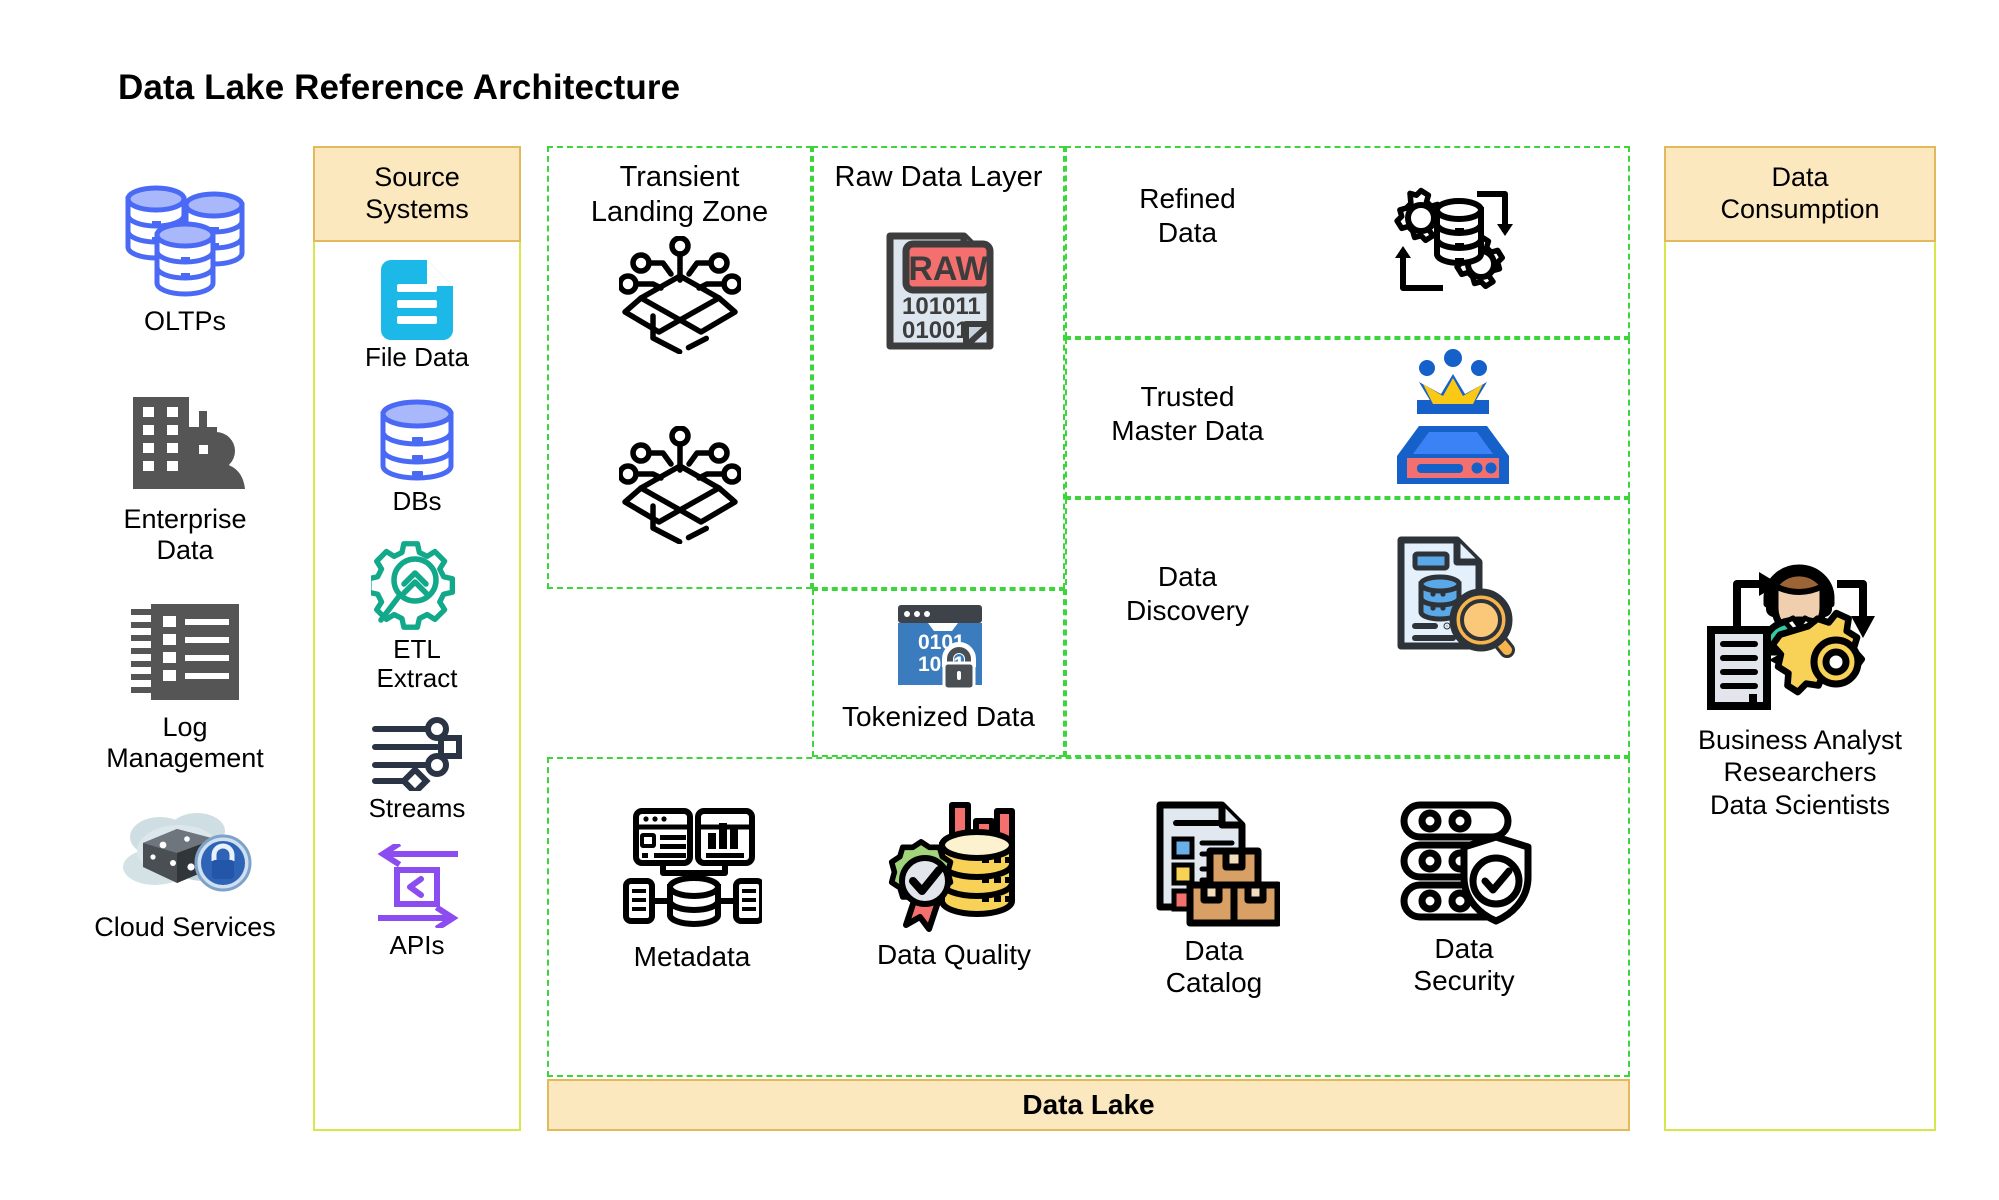 The image size is (1999, 1200). Describe the element at coordinates (1464, 965) in the screenshot. I see `governance-label-data-security: Data Security` at that location.